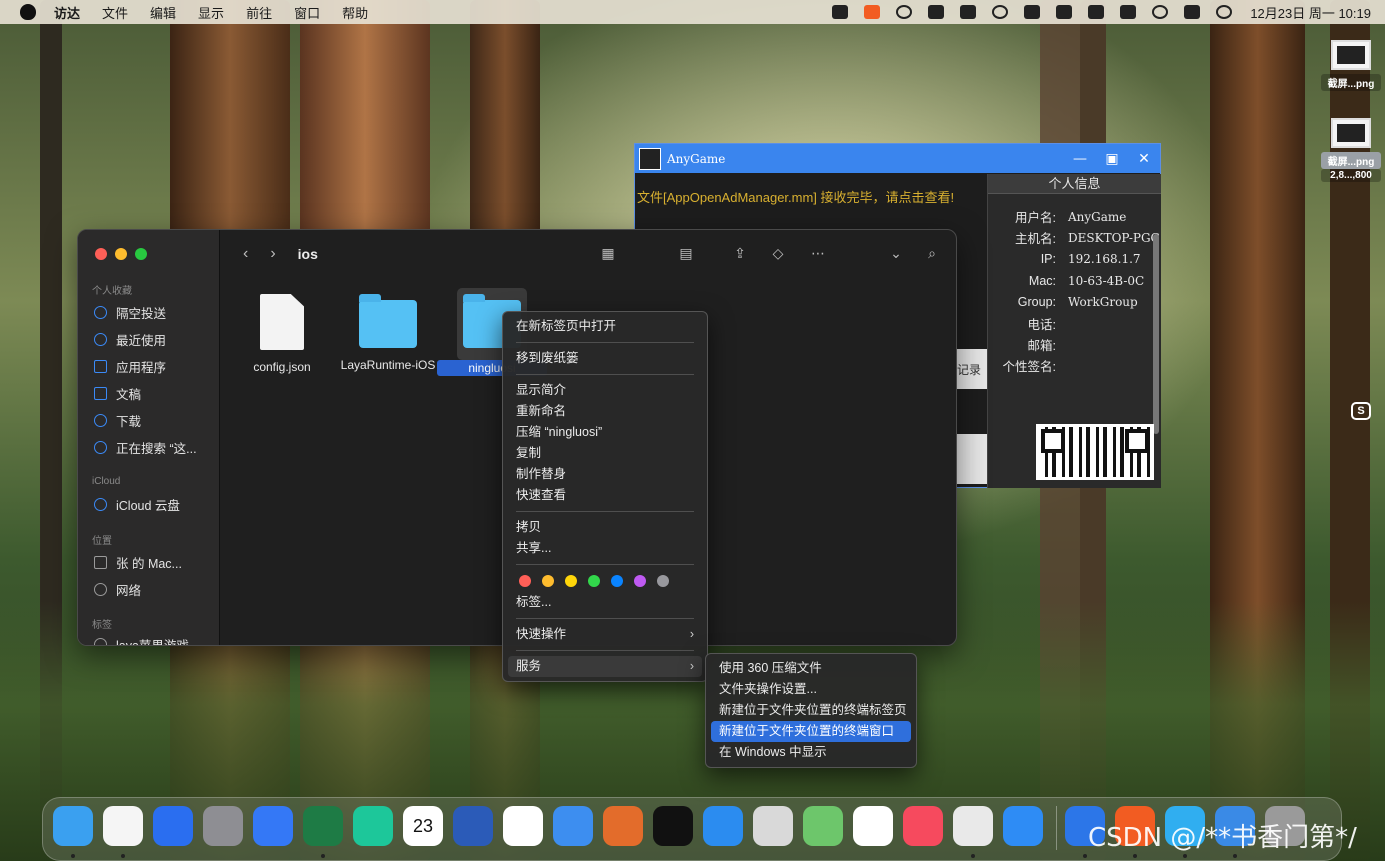  Describe the element at coordinates (740, 253) in the screenshot. I see `share-icon: ⇪` at that location.